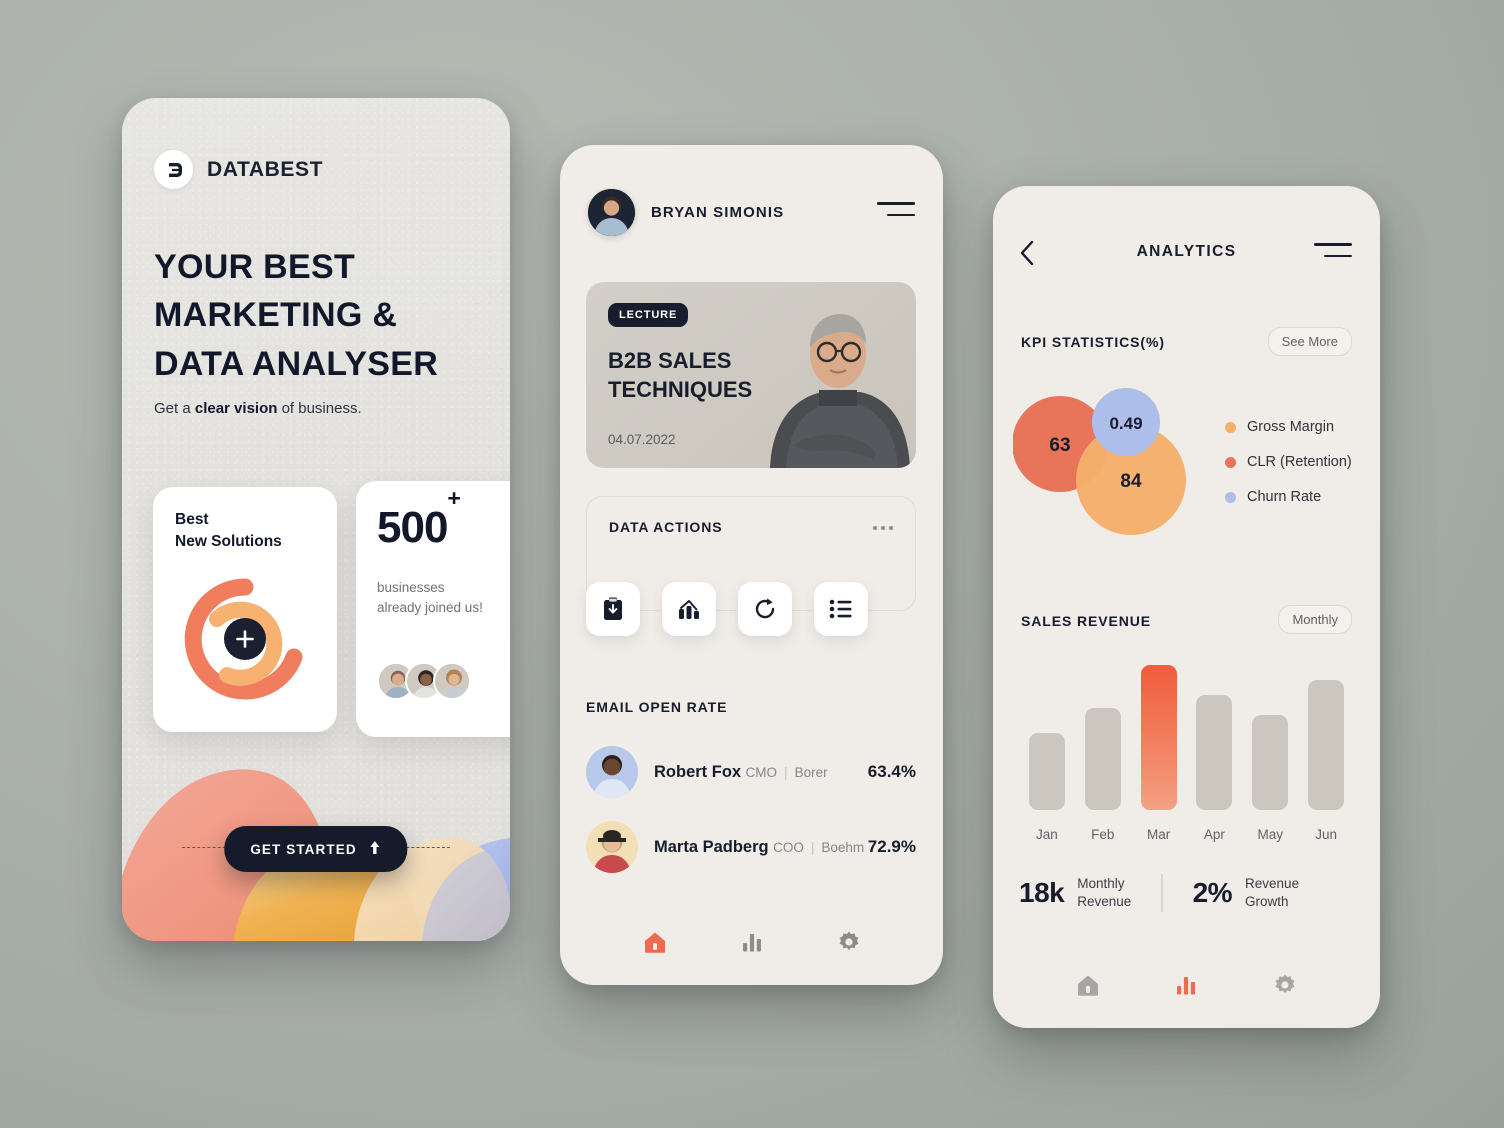 Image resolution: width=1504 pixels, height=1128 pixels. I want to click on contact-name: Marta Padberg, so click(711, 846).